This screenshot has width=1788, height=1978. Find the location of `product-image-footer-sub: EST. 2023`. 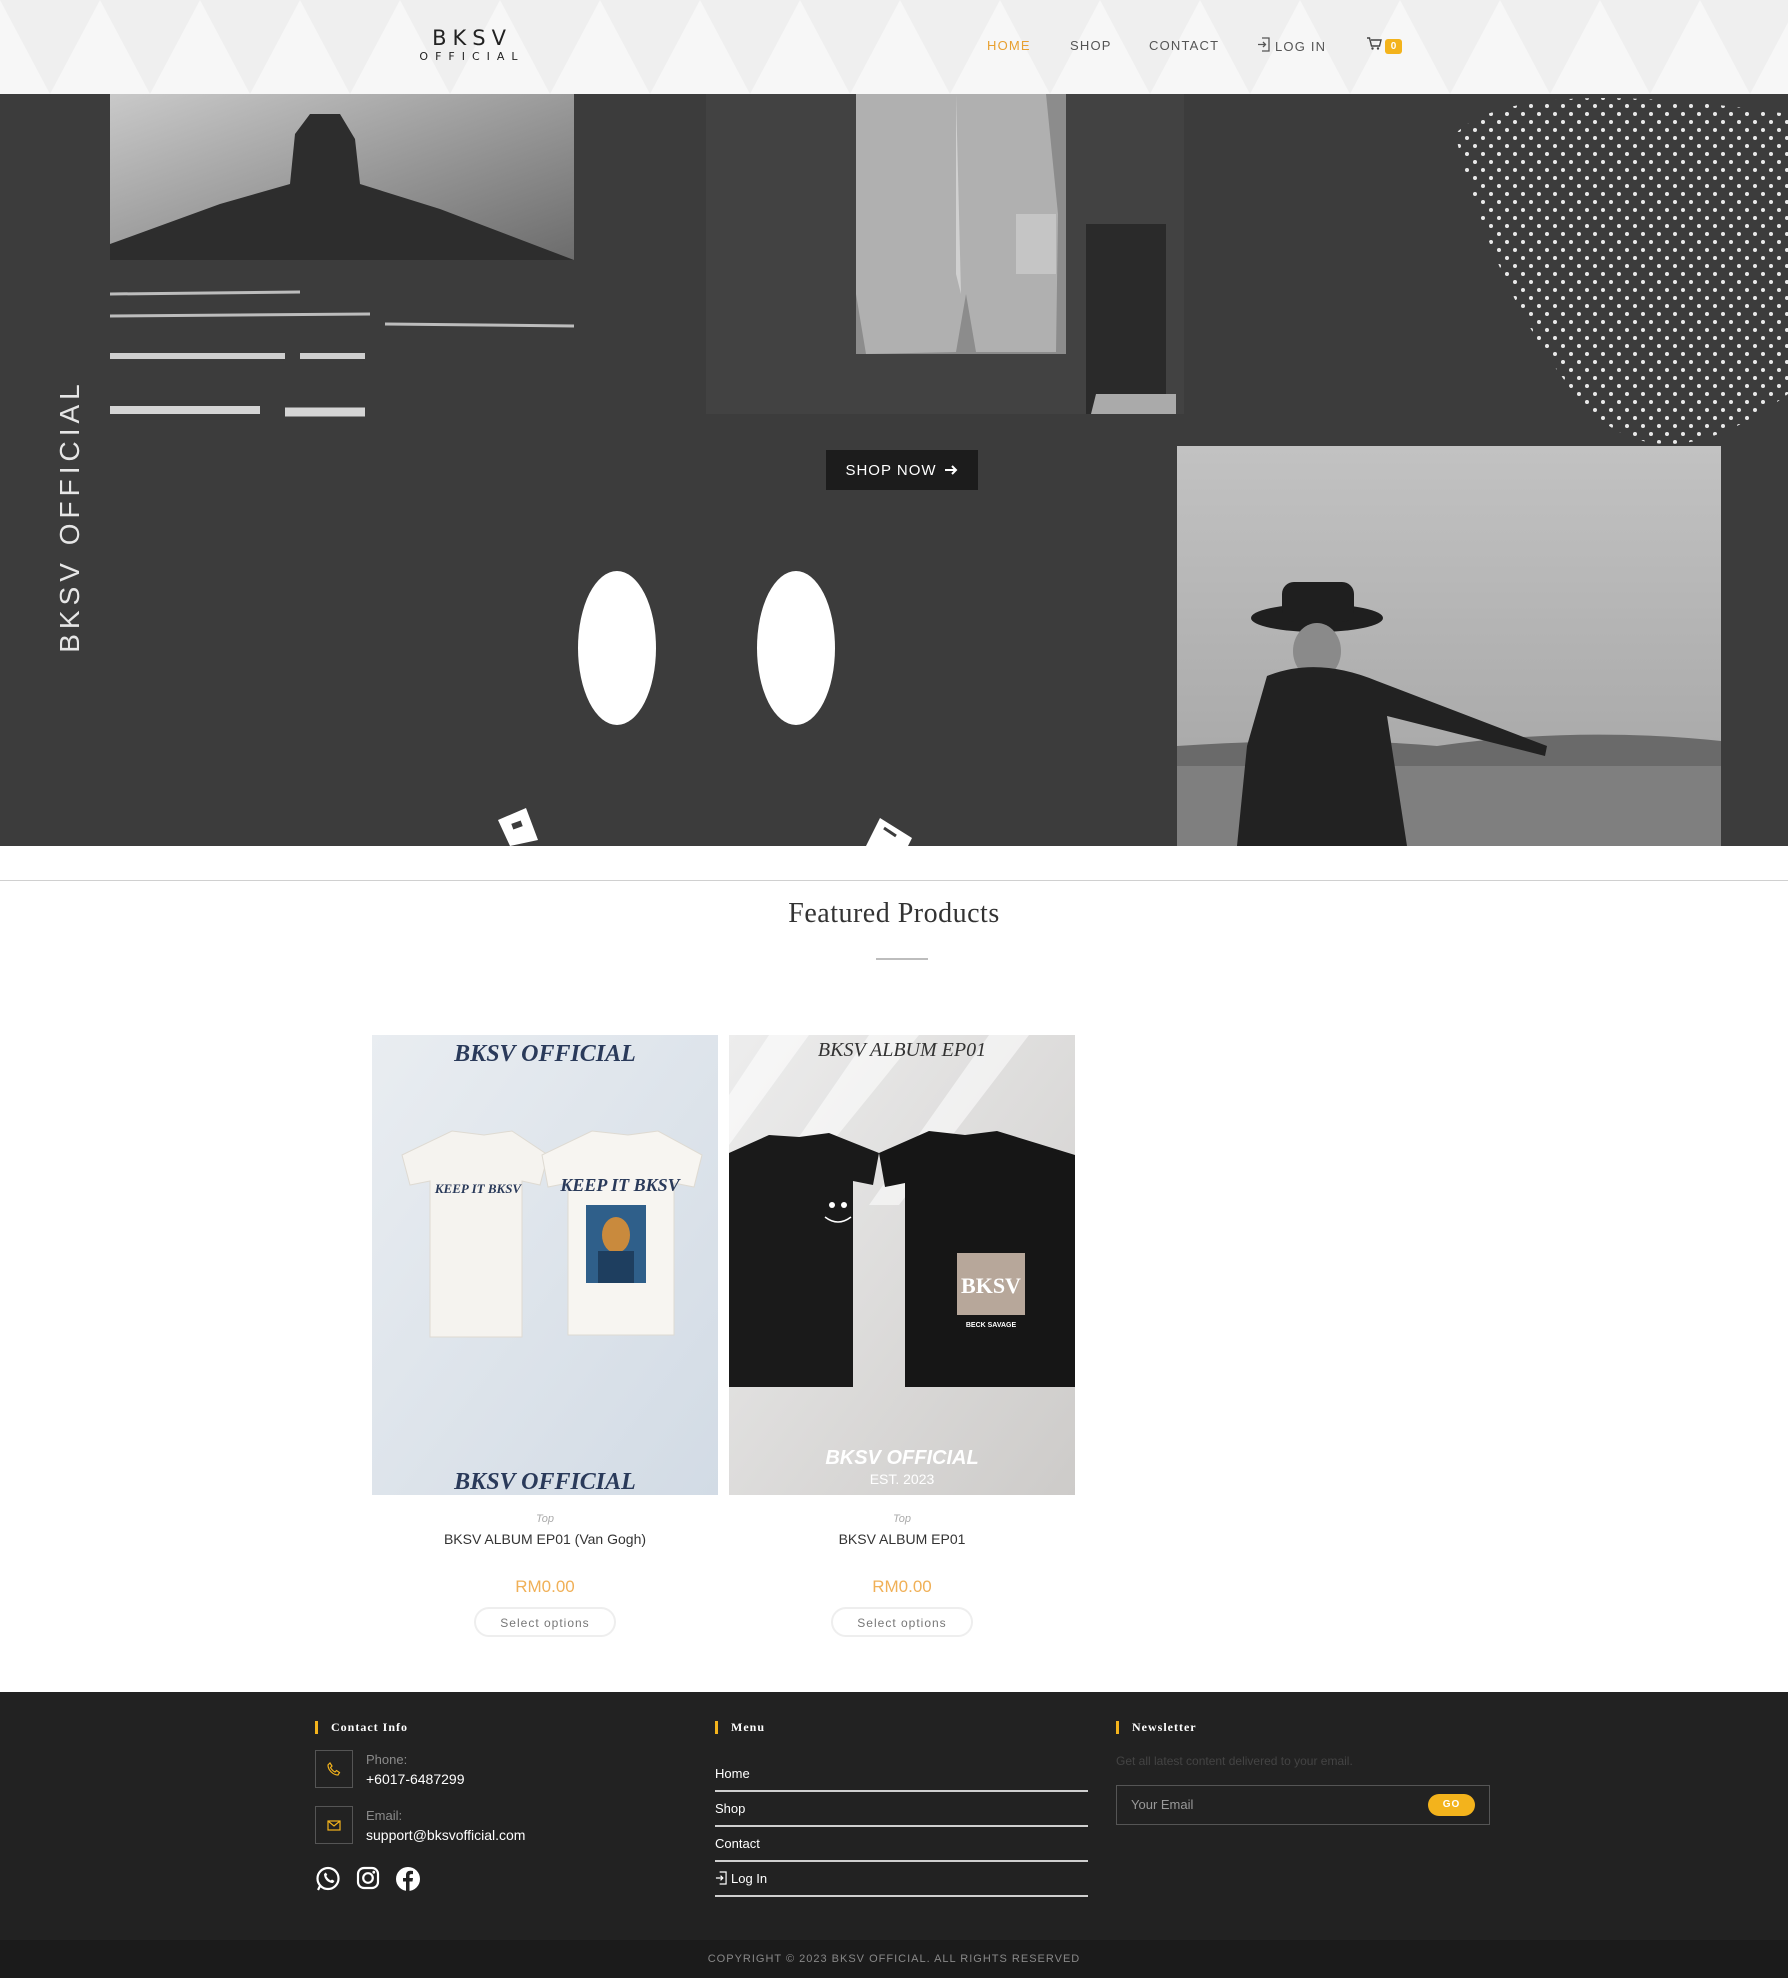

product-image-footer-sub: EST. 2023 is located at coordinates (902, 1479).